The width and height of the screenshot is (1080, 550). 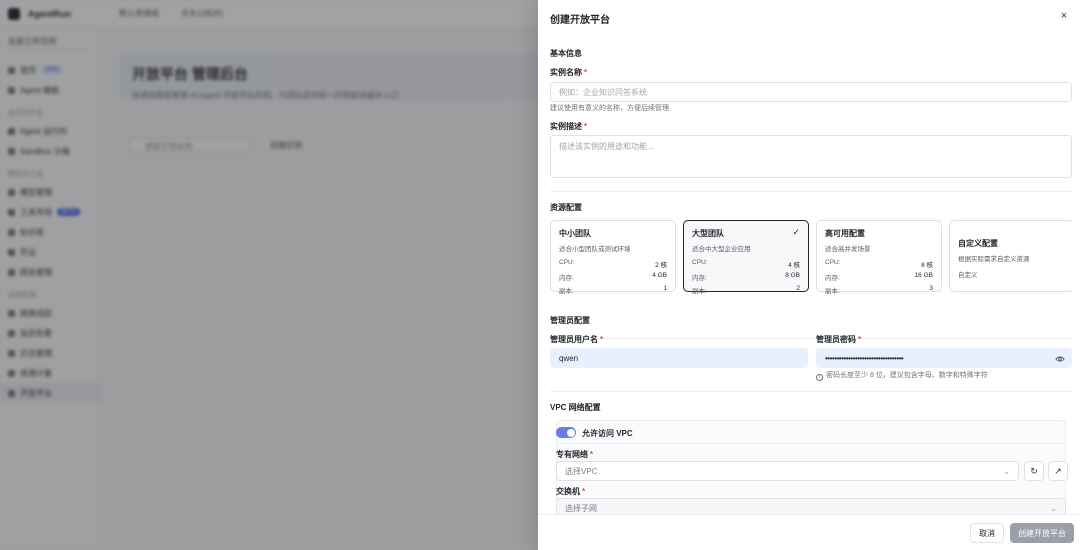 I want to click on instance-name-help: 建议使用有意义的名称，方便后续管理, so click(x=609, y=108).